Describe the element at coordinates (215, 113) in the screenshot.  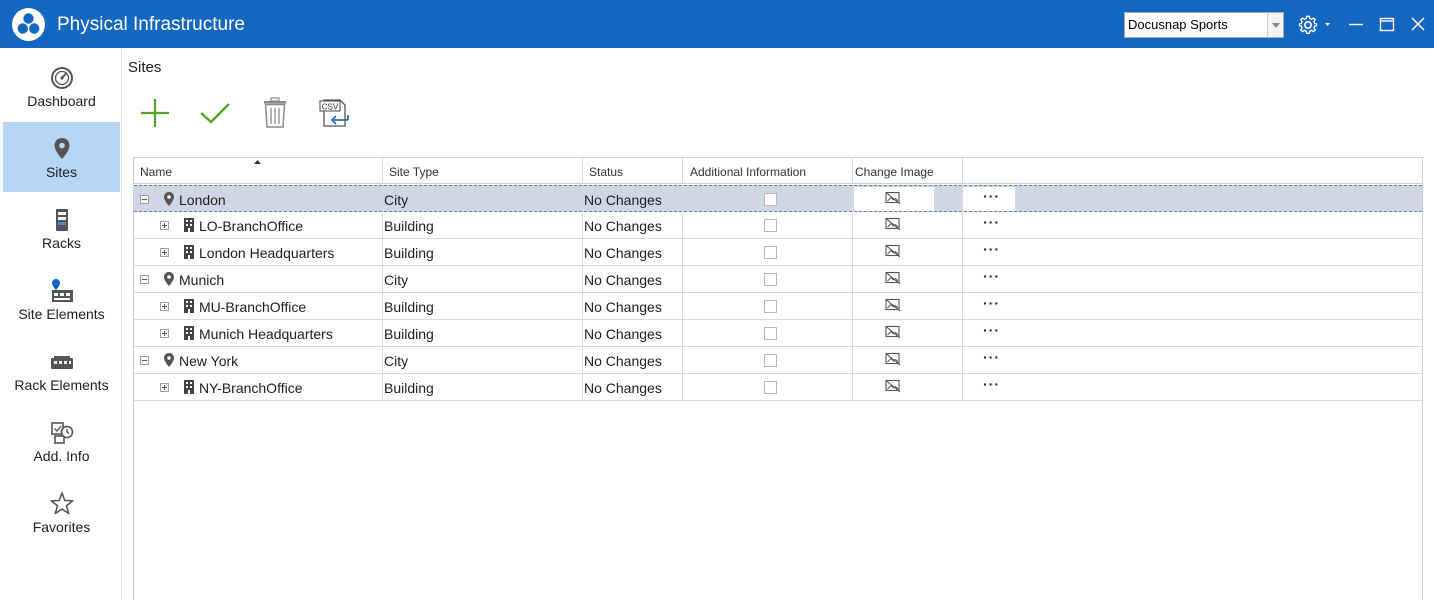
I see `save-button` at that location.